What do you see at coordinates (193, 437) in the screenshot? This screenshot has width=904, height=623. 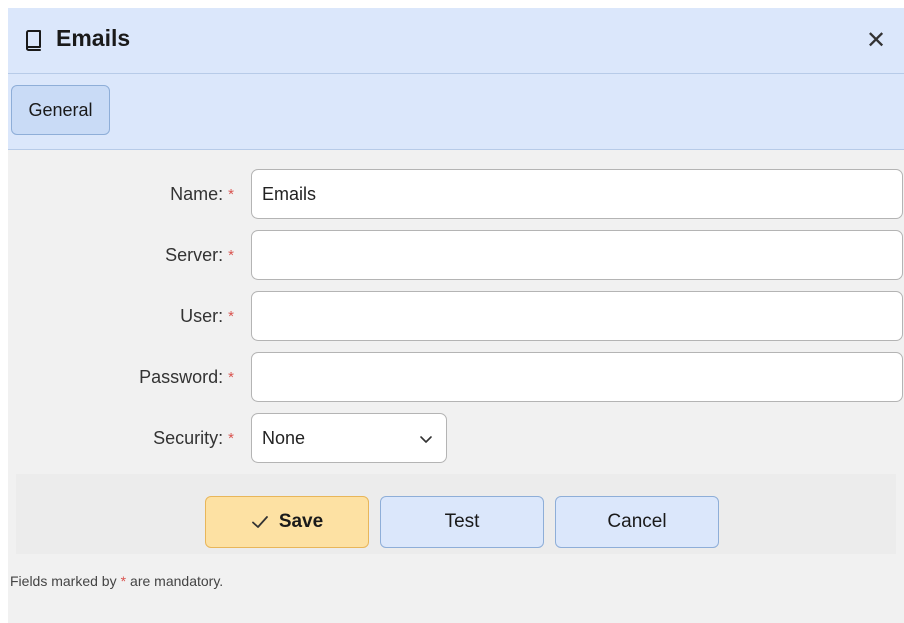 I see `security-label: Security: *` at bounding box center [193, 437].